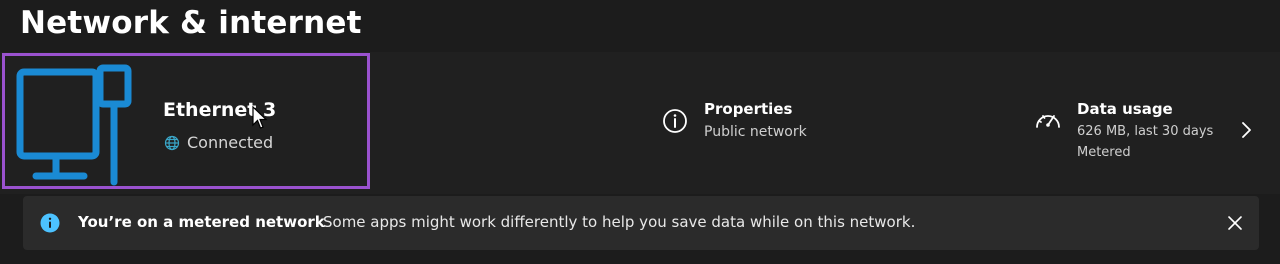 This screenshot has height=264, width=1280. Describe the element at coordinates (230, 142) in the screenshot. I see `connection-status-label: Connected` at that location.